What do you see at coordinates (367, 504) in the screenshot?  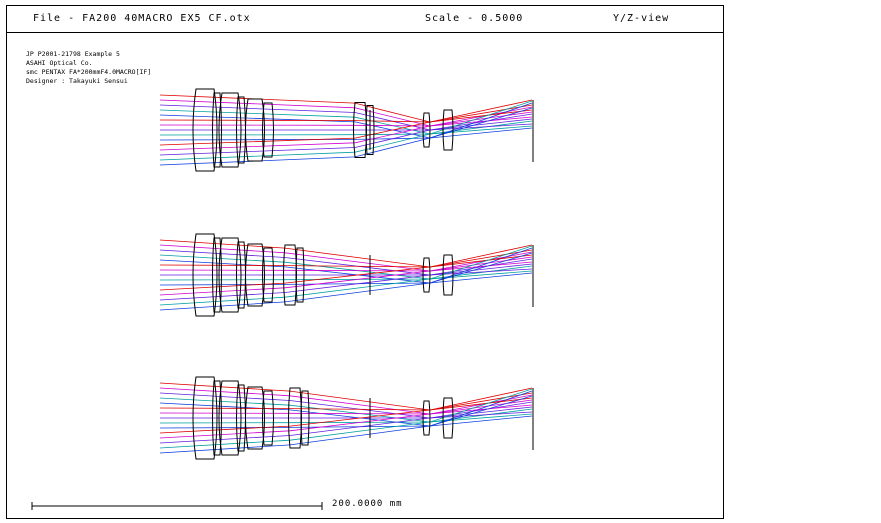 I see `scale-bar-label: 200.0000 mm` at bounding box center [367, 504].